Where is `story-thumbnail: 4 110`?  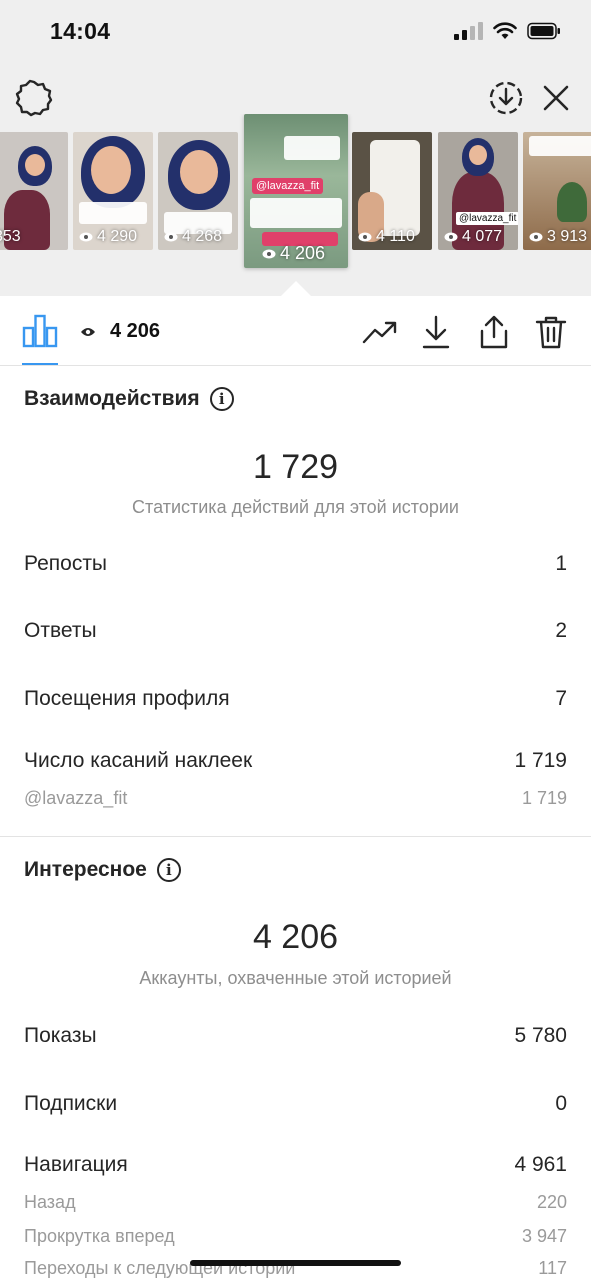 story-thumbnail: 4 110 is located at coordinates (392, 191).